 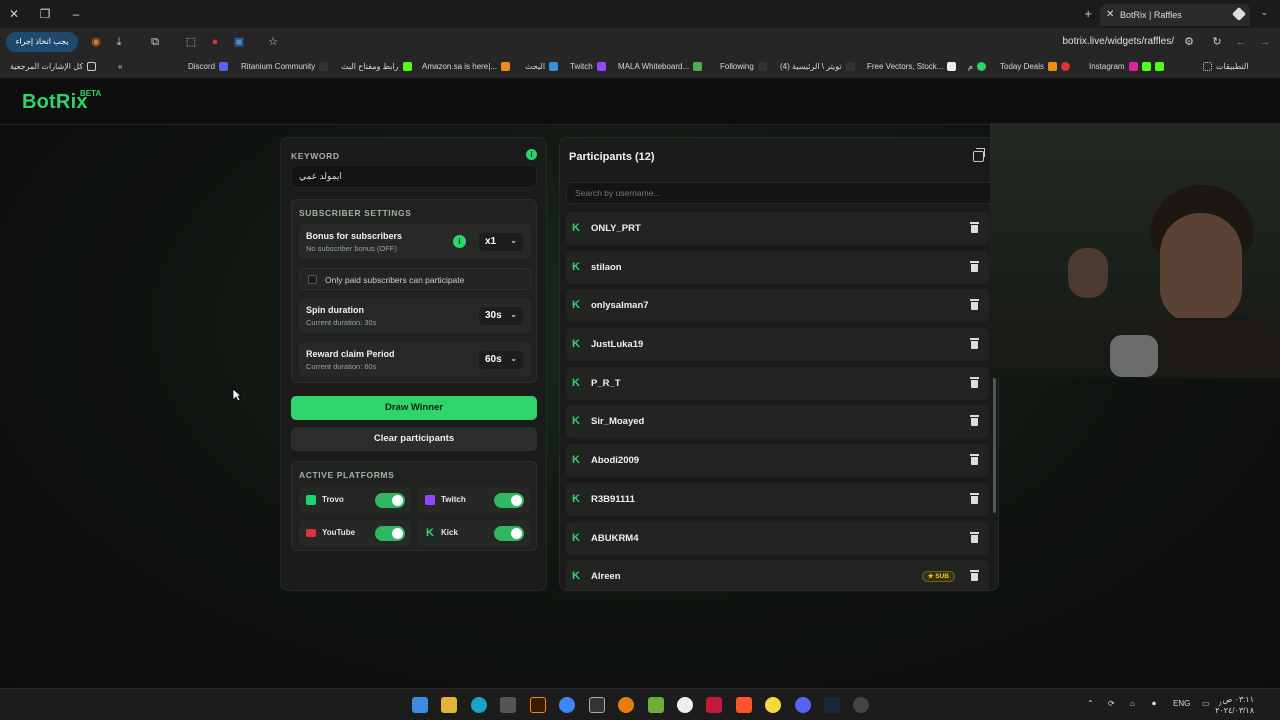 I want to click on trovo-toggle, so click(x=390, y=500).